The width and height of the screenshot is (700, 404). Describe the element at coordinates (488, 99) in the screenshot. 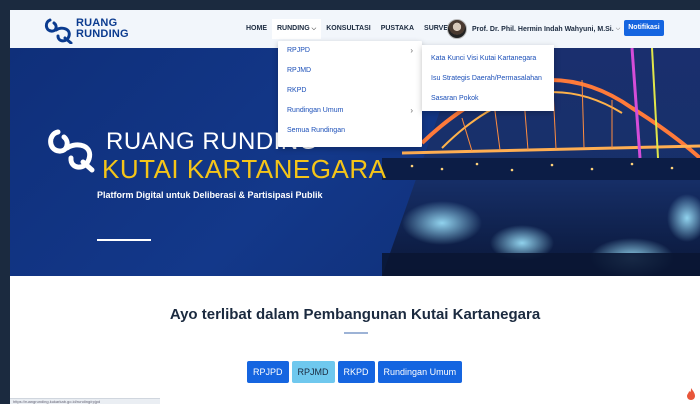

I see `submenu-item-sasaran-pokok: Sasaran Pokok` at that location.